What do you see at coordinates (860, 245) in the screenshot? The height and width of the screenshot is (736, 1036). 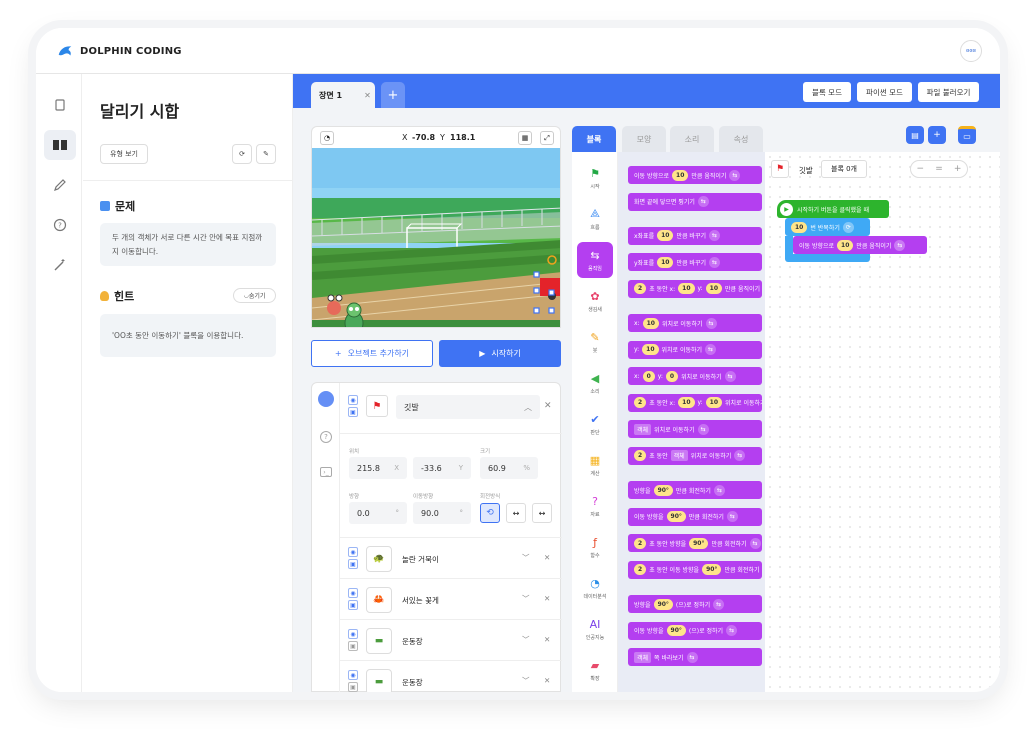 I see `move-block: 이동 방향으로 10 만큼 움직이기 ⇆` at bounding box center [860, 245].